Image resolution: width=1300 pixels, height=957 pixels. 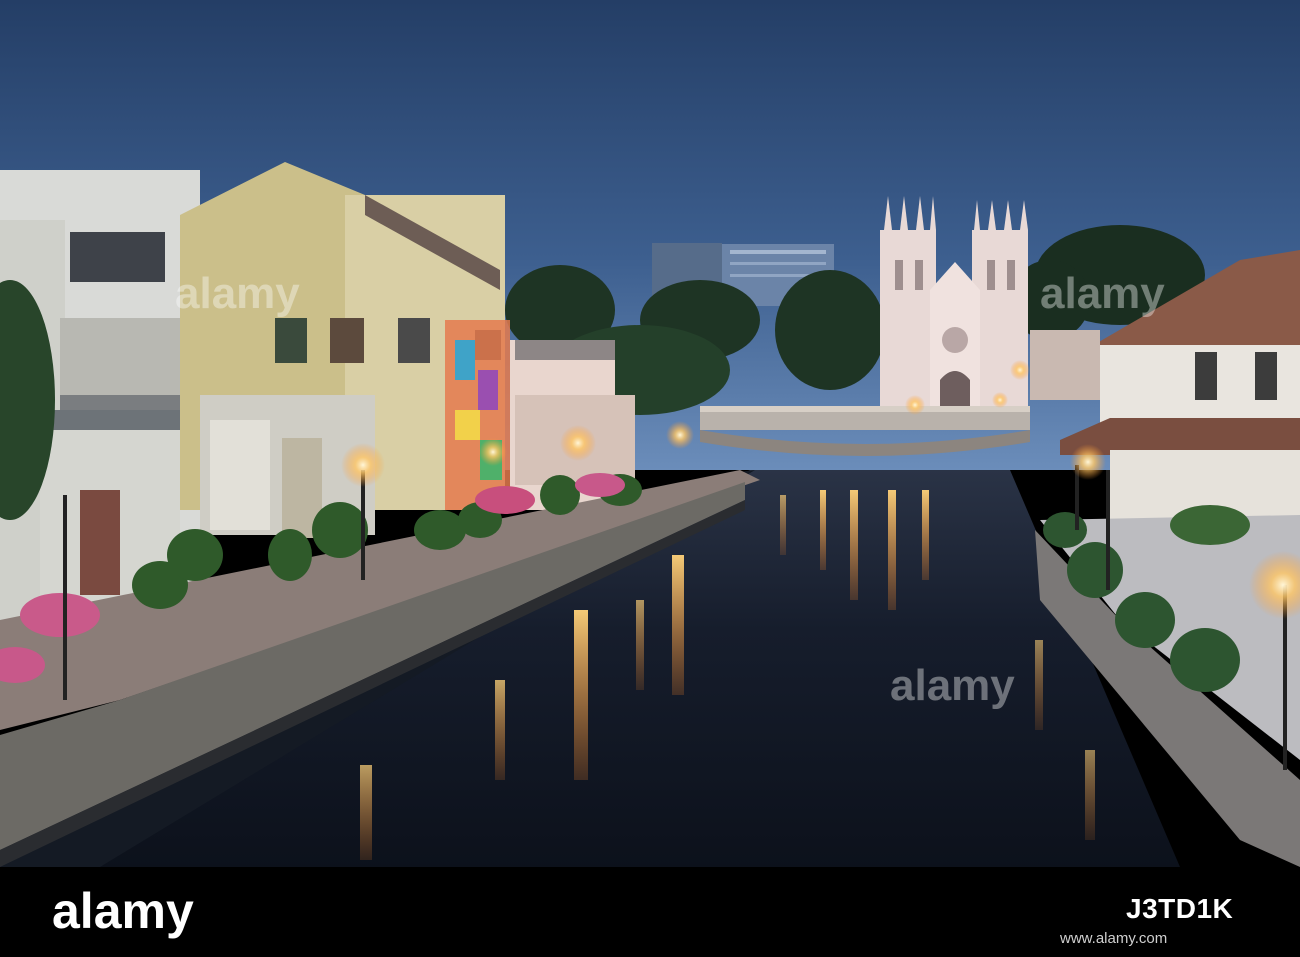 I want to click on watermark-overlay-center: alamy, so click(x=952, y=685).